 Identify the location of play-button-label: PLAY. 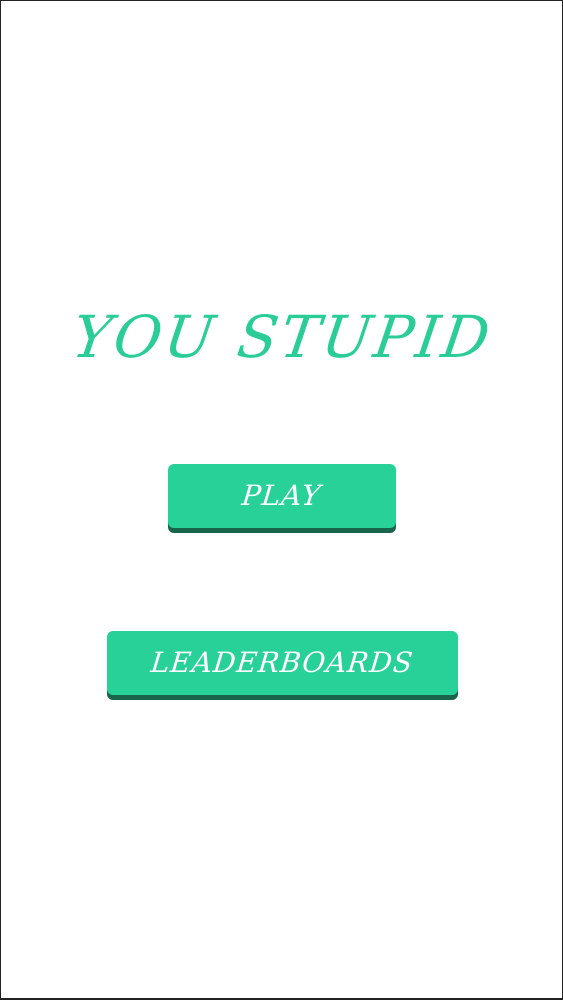
(282, 495).